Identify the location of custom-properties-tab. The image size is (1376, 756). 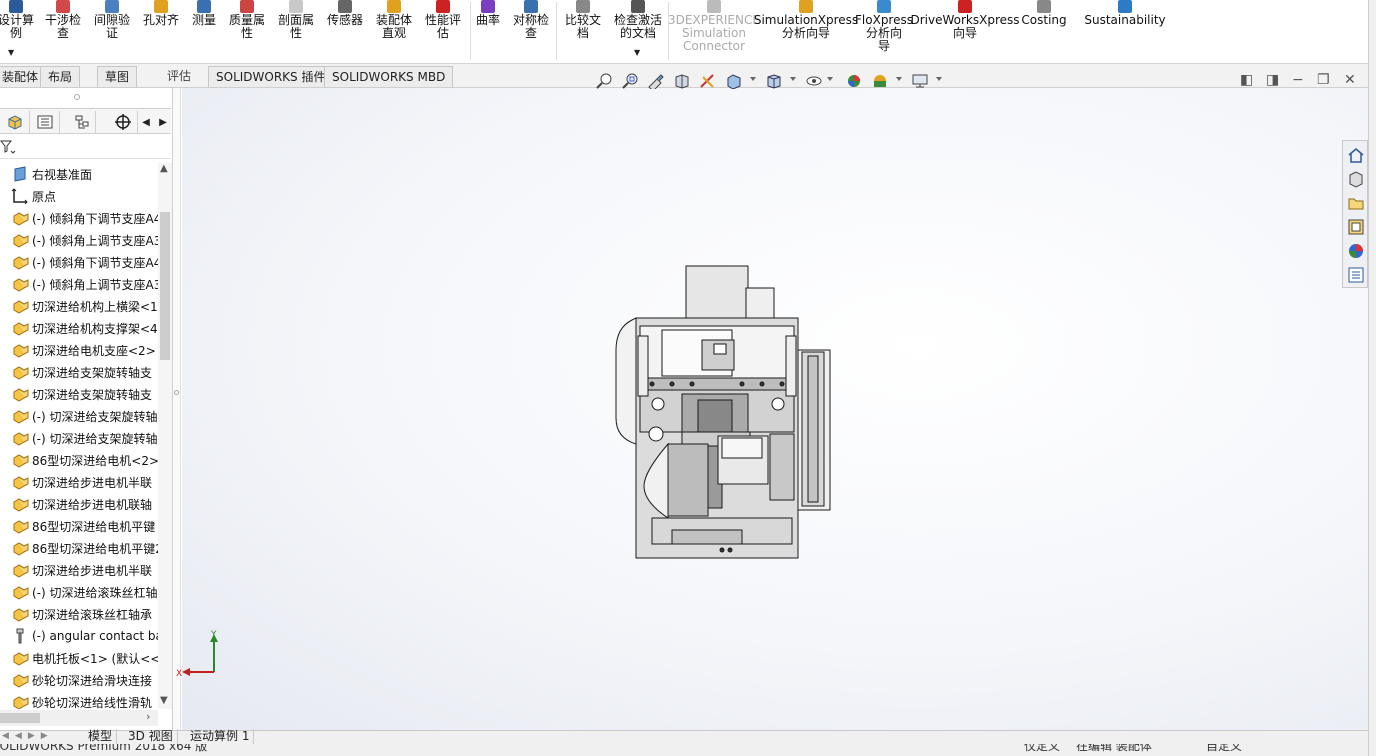
(1356, 275).